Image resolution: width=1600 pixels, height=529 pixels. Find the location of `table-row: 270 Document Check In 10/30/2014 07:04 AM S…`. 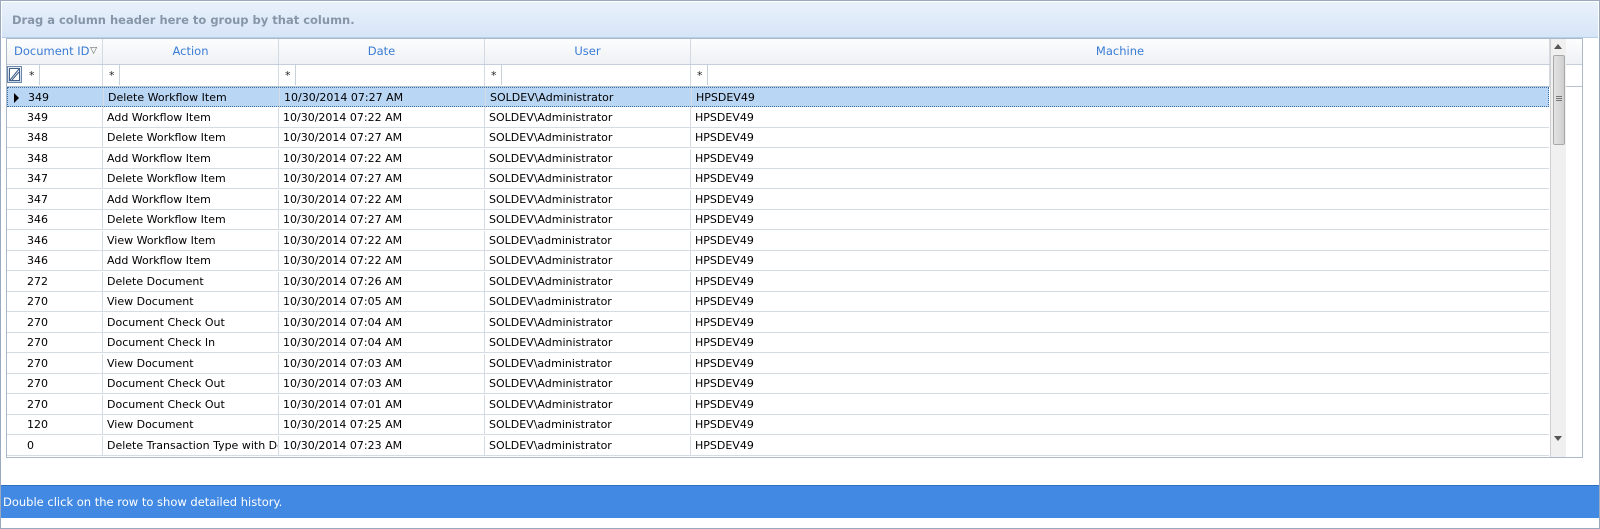

table-row: 270 Document Check In 10/30/2014 07:04 AM S… is located at coordinates (778, 343).